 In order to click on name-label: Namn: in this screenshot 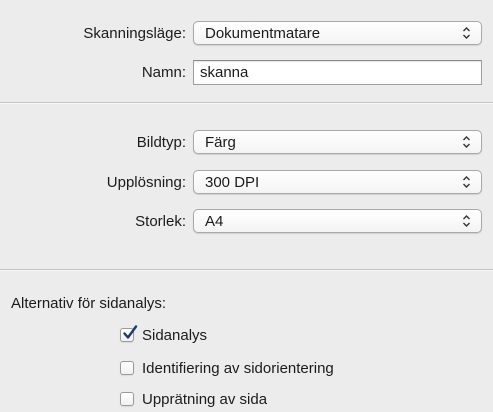, I will do `click(163, 72)`.